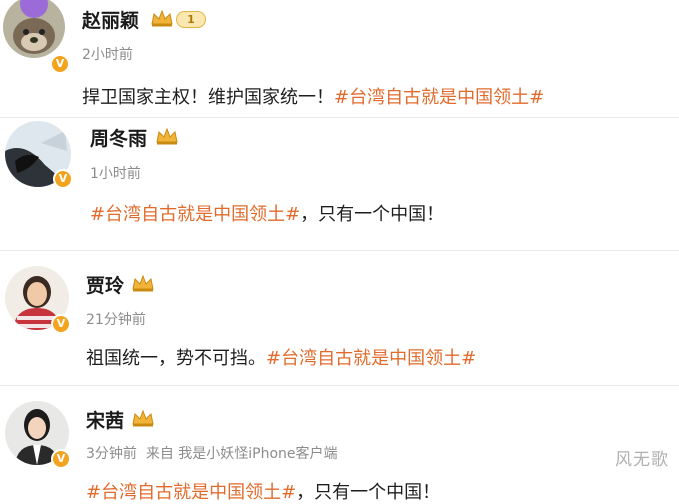 This screenshot has width=679, height=504. What do you see at coordinates (115, 174) in the screenshot?
I see `post-time: 1小时前` at bounding box center [115, 174].